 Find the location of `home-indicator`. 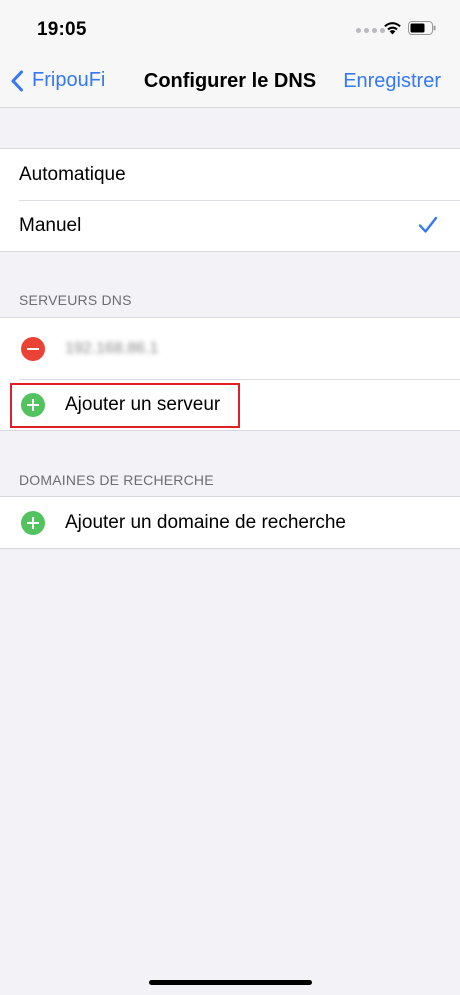

home-indicator is located at coordinates (230, 982).